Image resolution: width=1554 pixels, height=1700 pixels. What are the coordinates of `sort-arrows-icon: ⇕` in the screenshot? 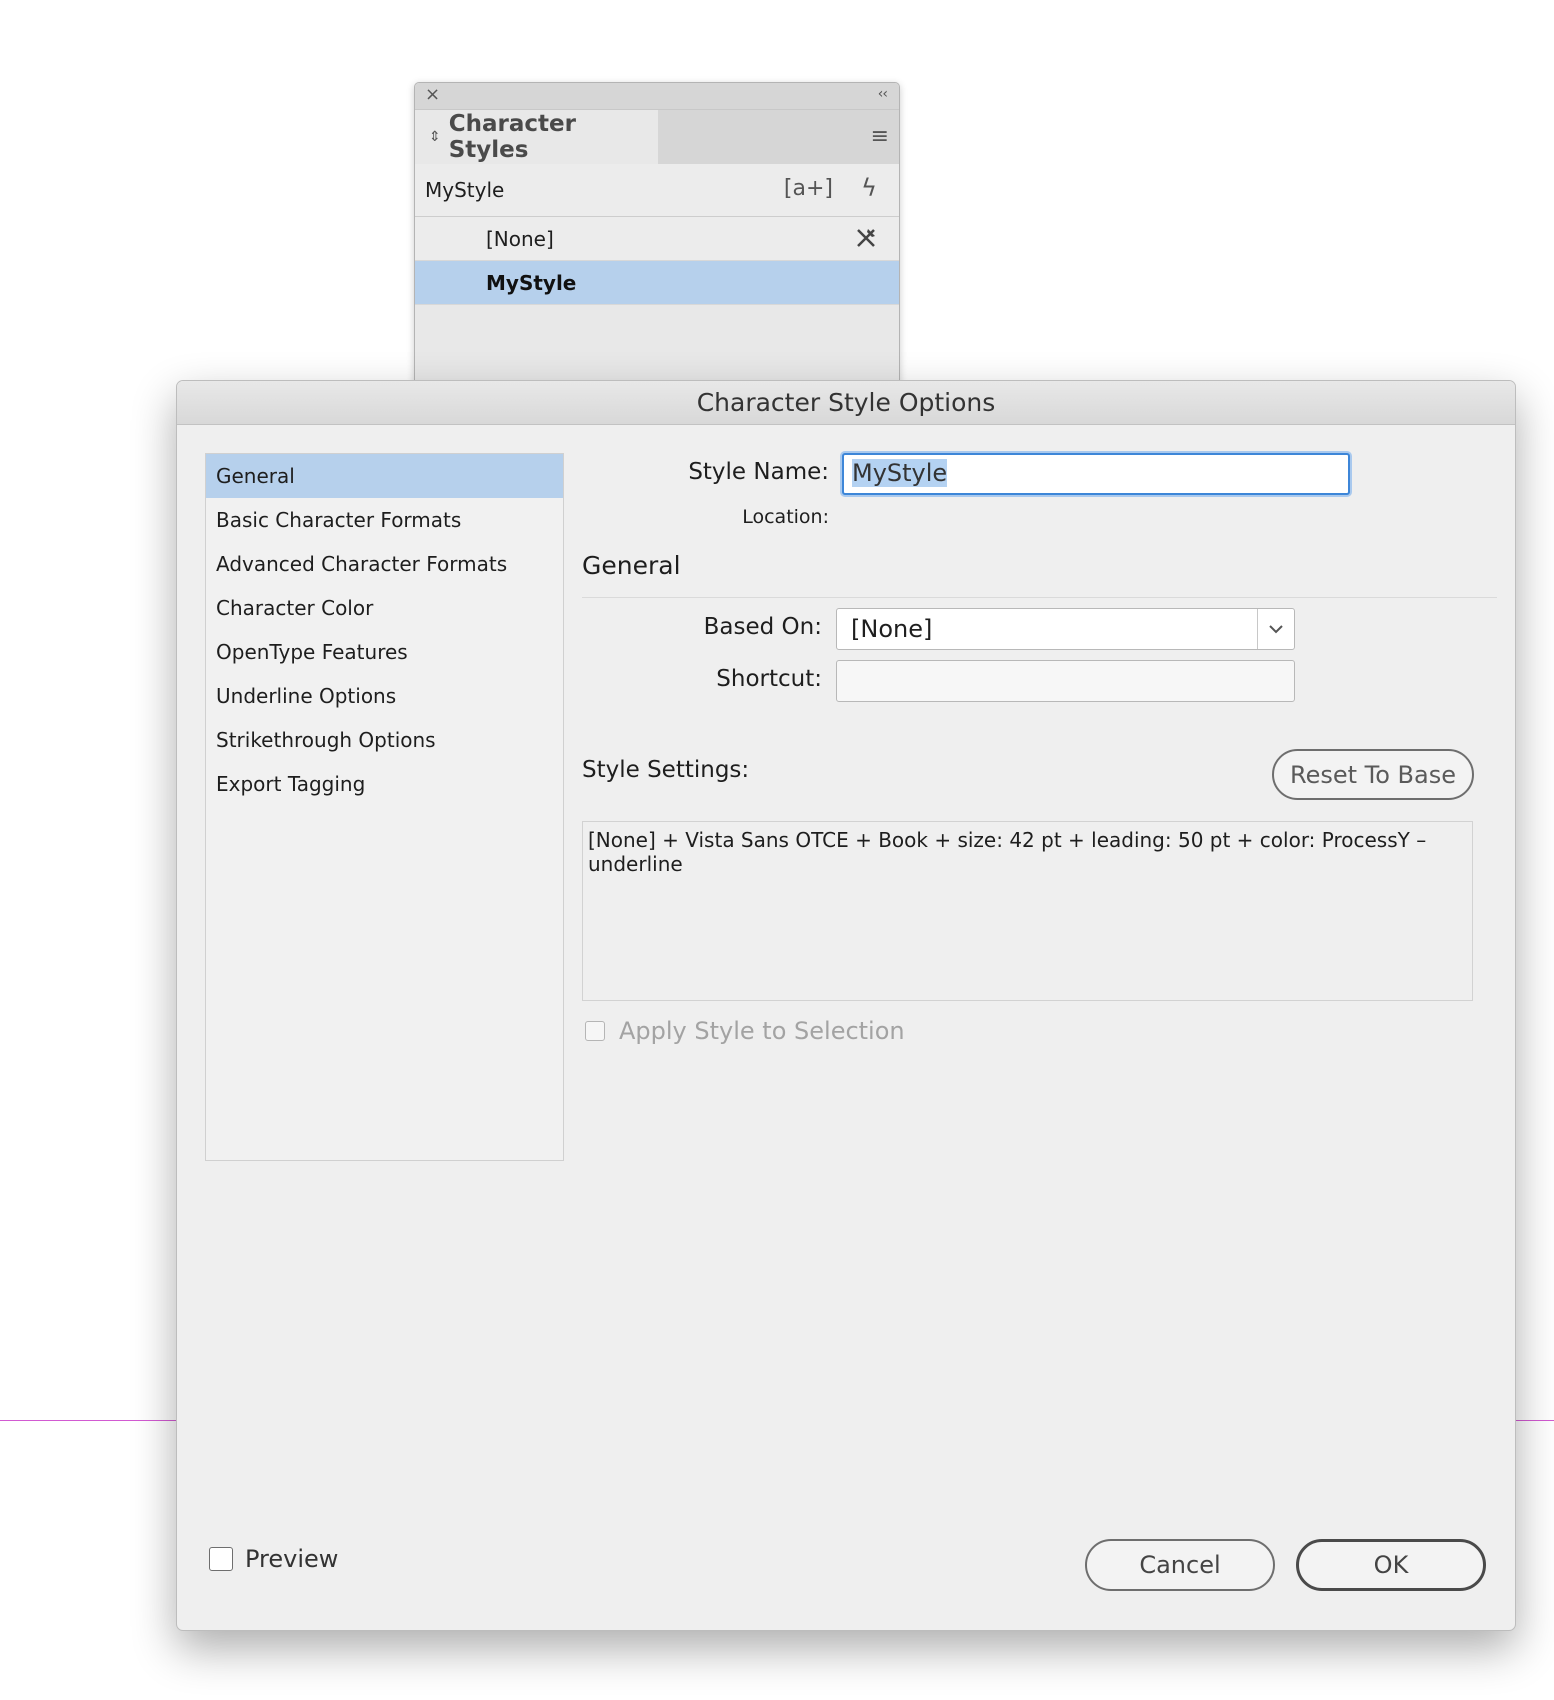 It's located at (435, 137).